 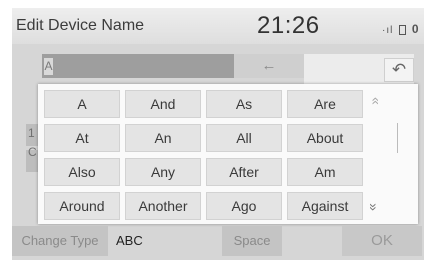 I want to click on space-button: Space, so click(x=252, y=241).